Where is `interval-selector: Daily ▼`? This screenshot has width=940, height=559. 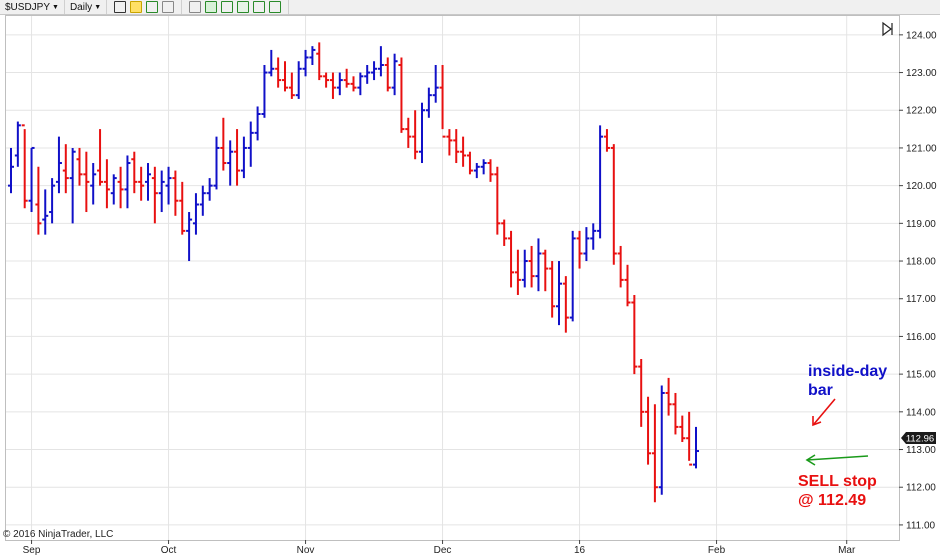 interval-selector: Daily ▼ is located at coordinates (86, 7).